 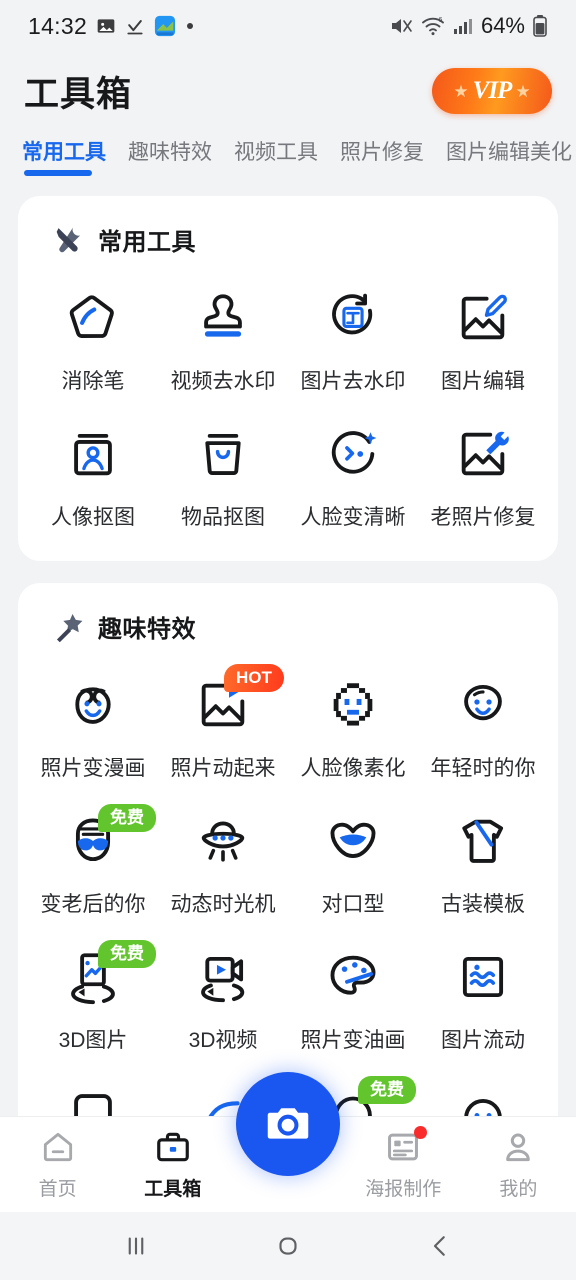 I want to click on home-icon, so click(x=57, y=1147).